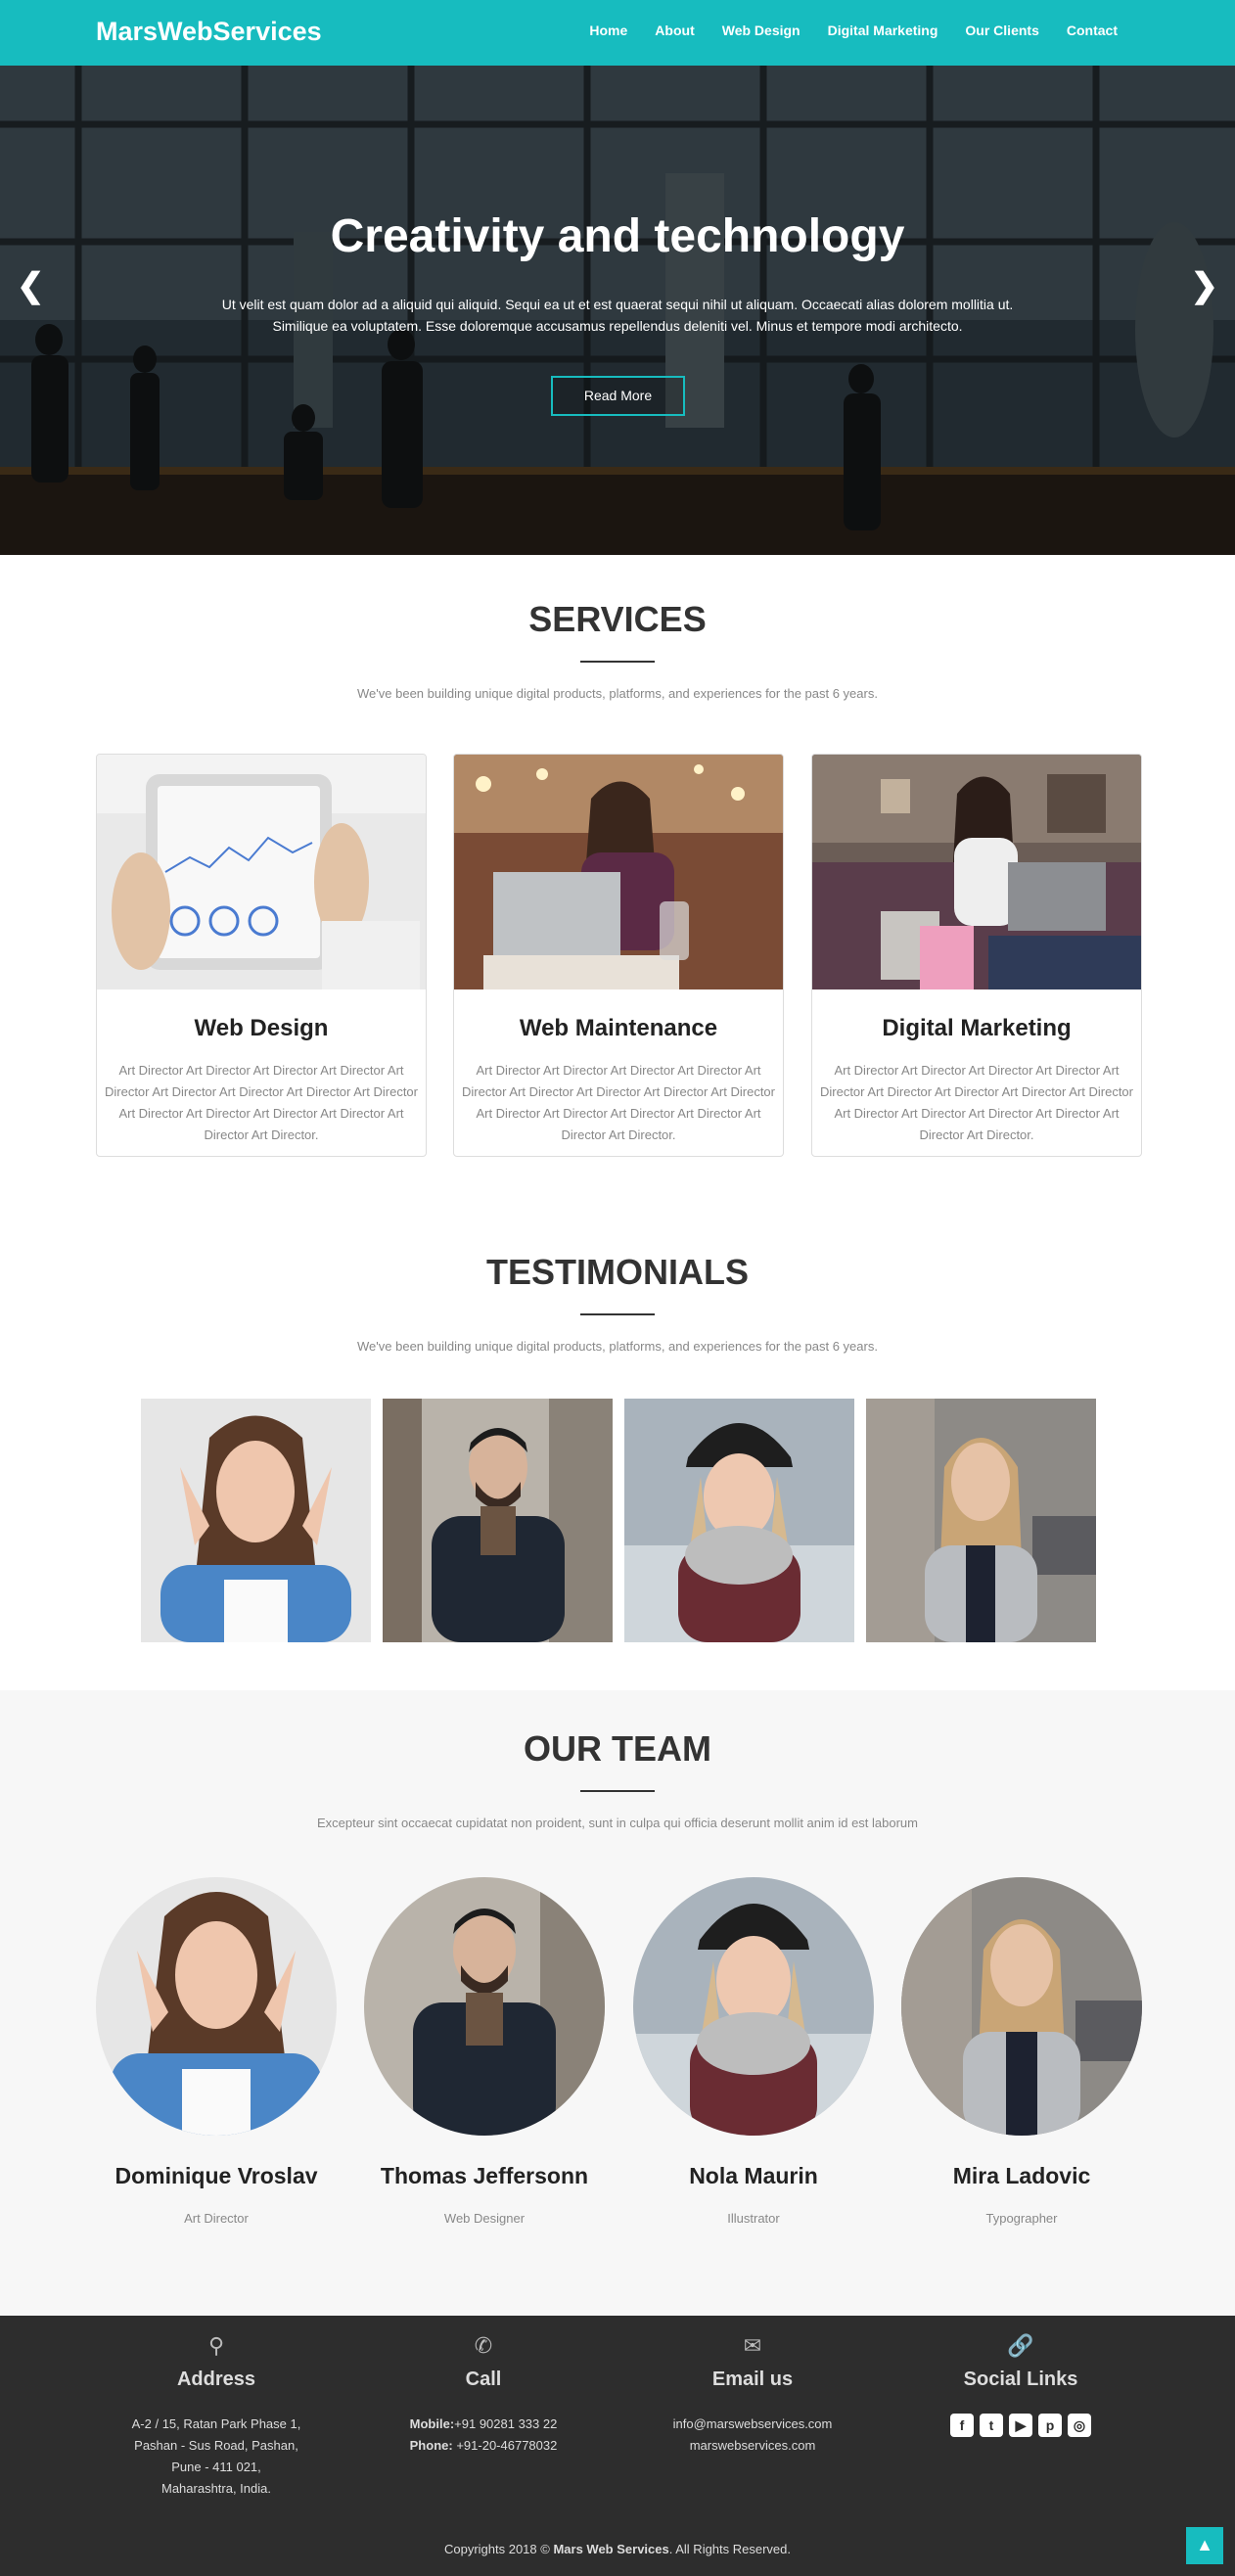 This screenshot has height=2576, width=1235. Describe the element at coordinates (617, 1791) in the screenshot. I see `team-divider` at that location.